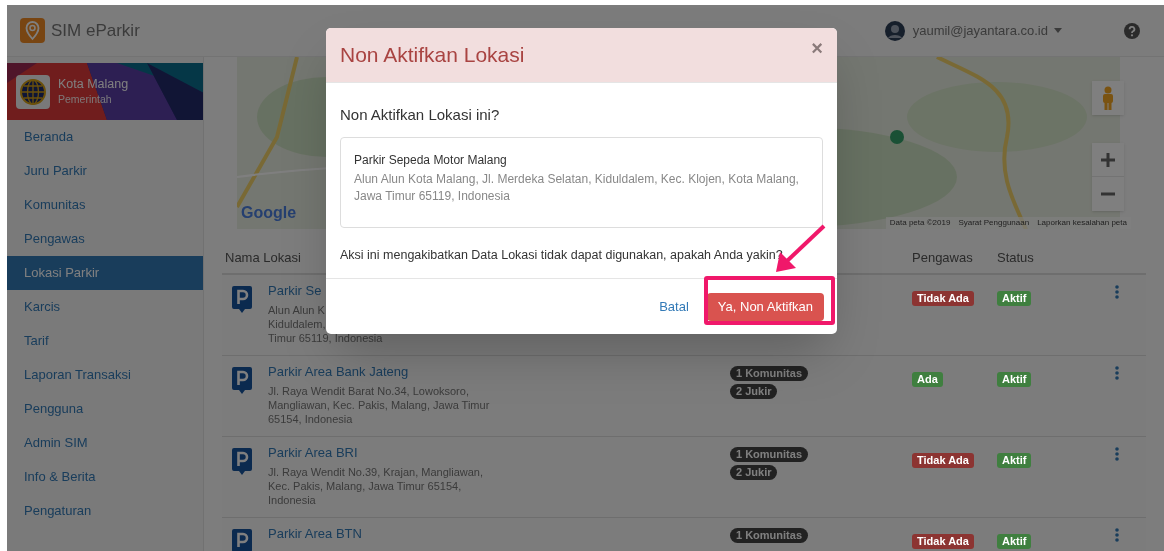  What do you see at coordinates (105, 341) in the screenshot?
I see `sidebar-item: Tarif` at bounding box center [105, 341].